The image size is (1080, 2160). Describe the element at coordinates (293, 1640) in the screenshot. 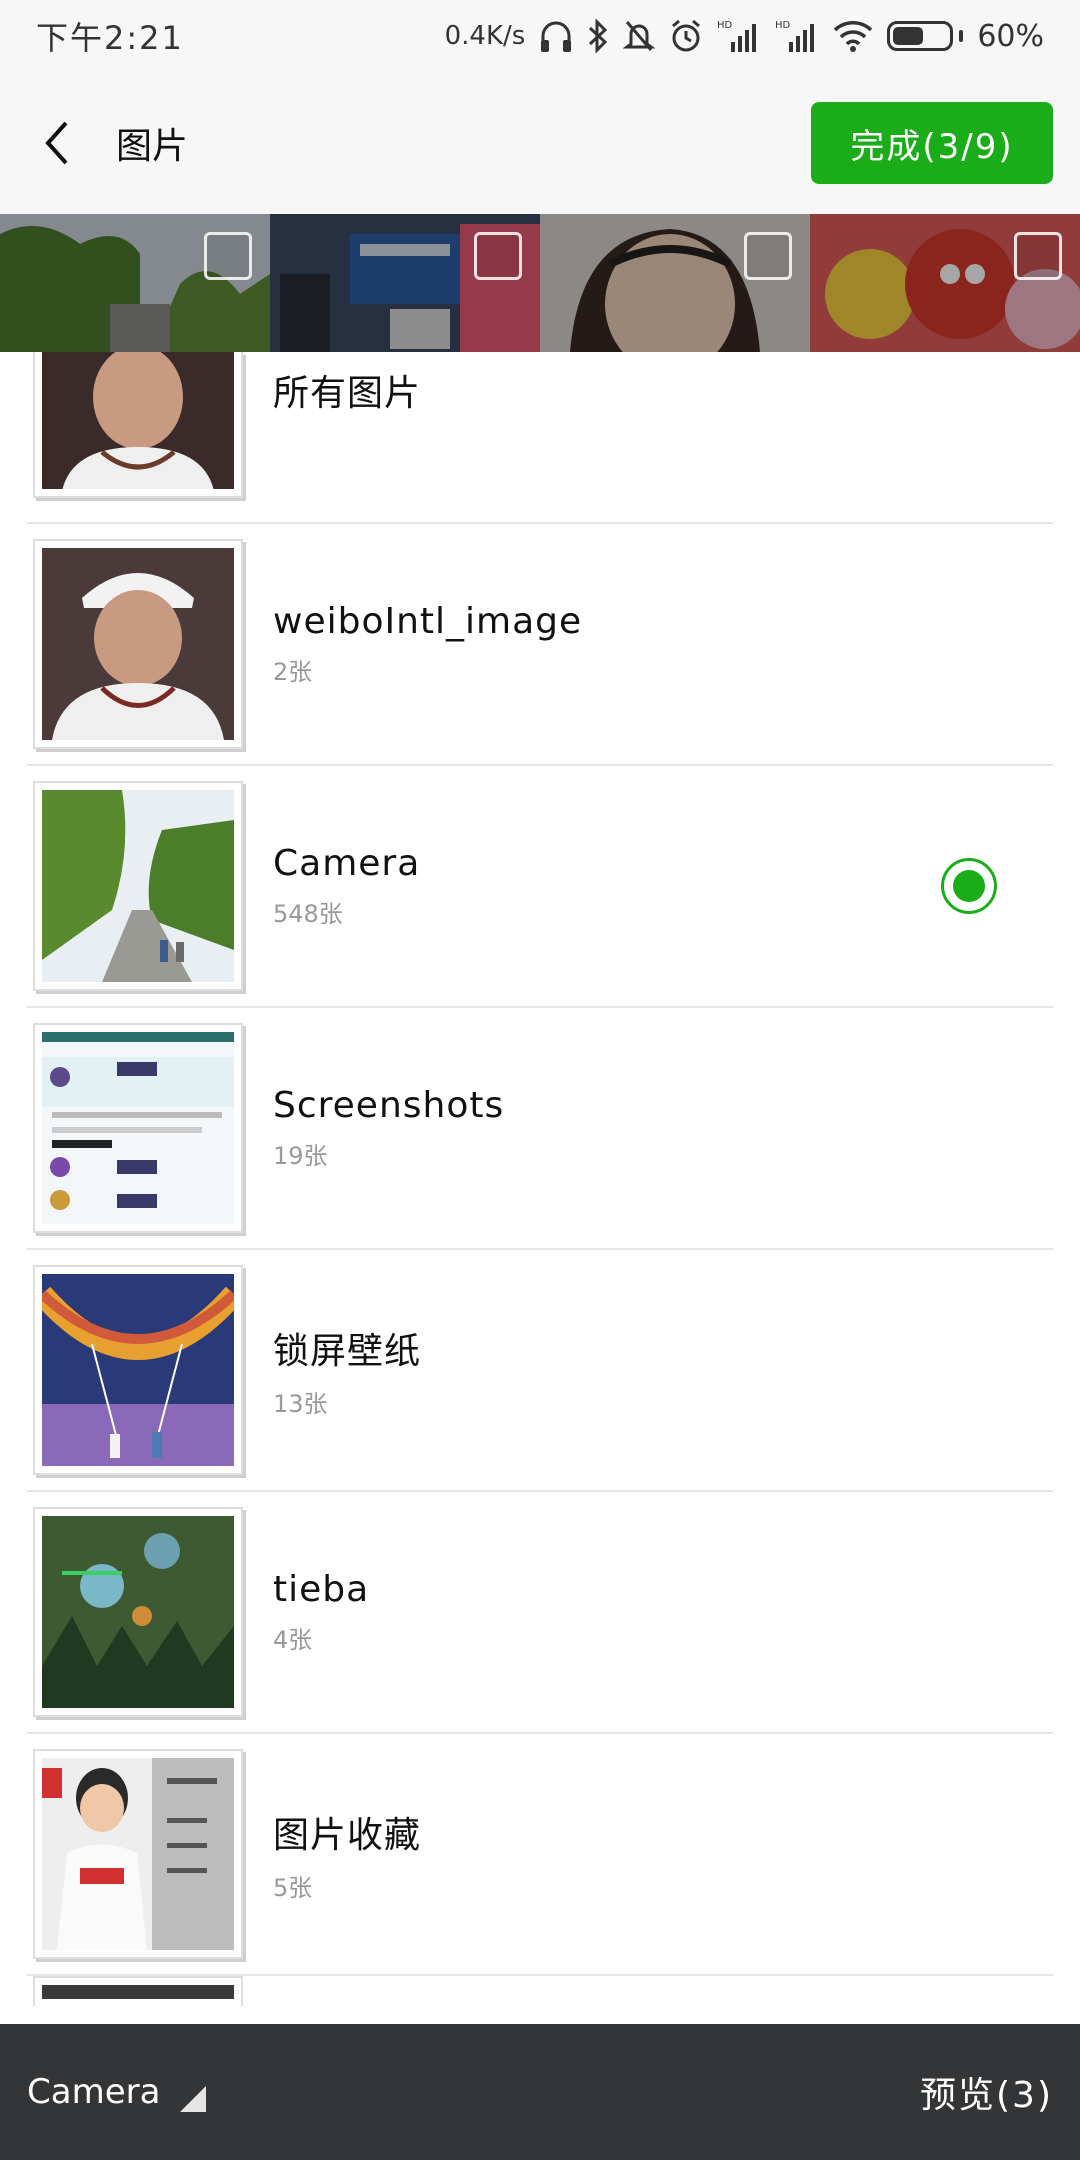

I see `album-count: 4张` at that location.